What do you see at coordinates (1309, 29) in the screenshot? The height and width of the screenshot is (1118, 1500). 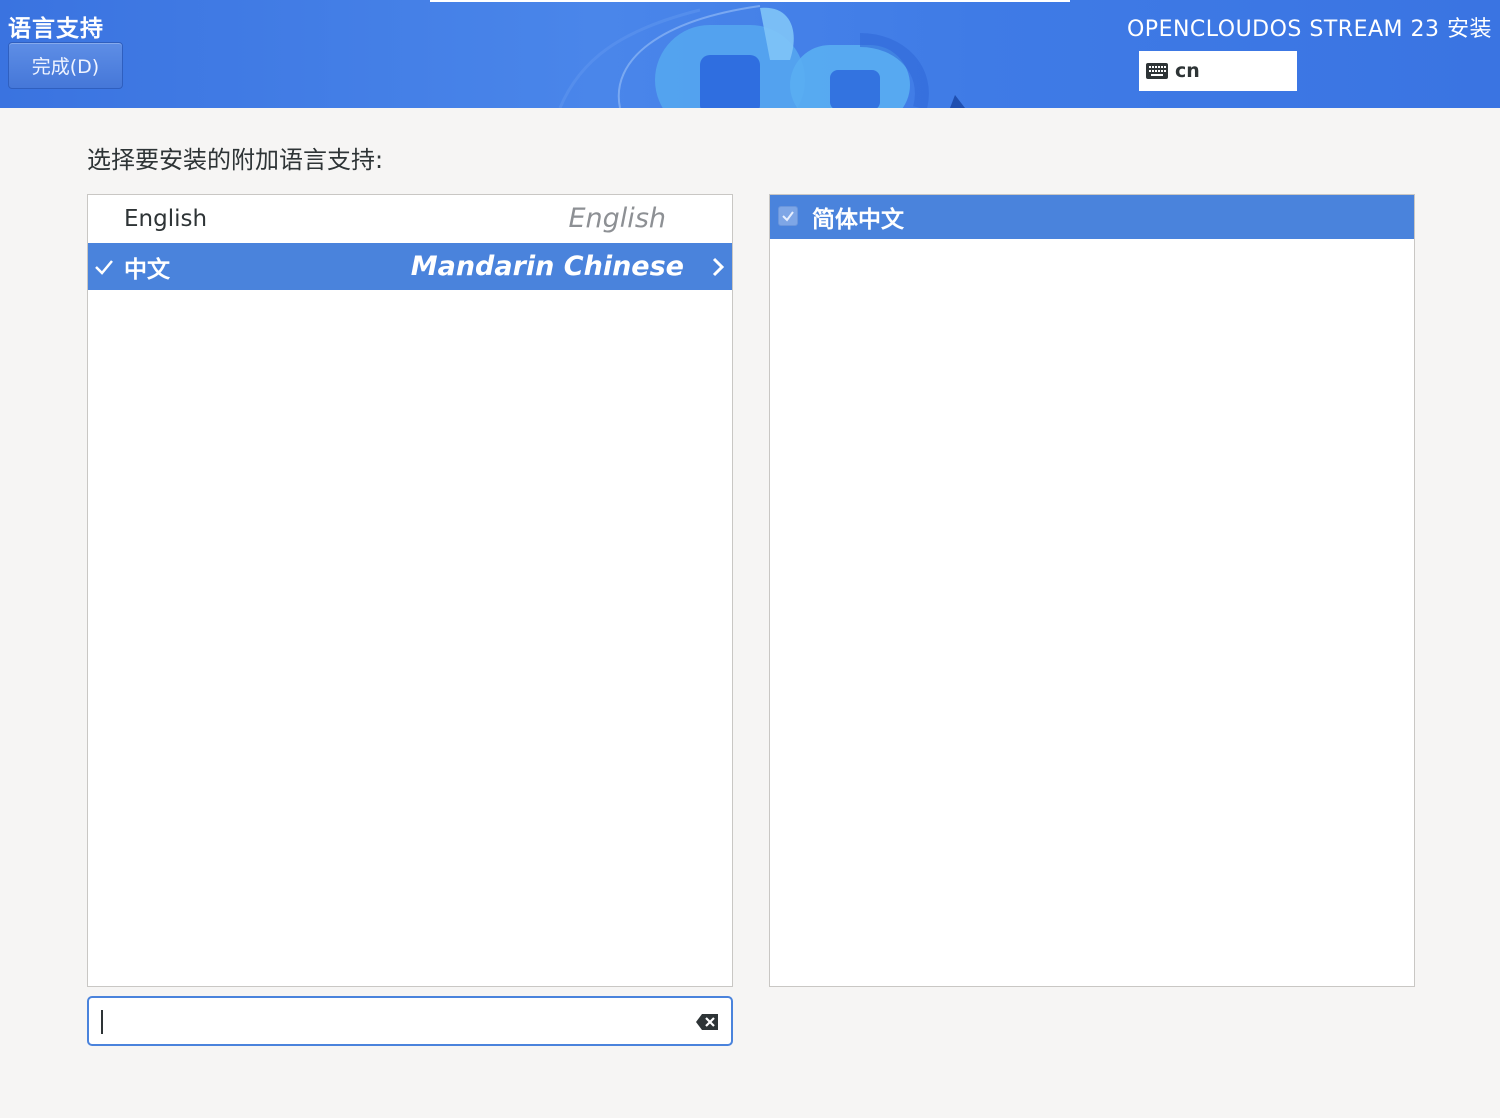 I see `product-title: OPENCLOUDOS STREAM 23 安装` at bounding box center [1309, 29].